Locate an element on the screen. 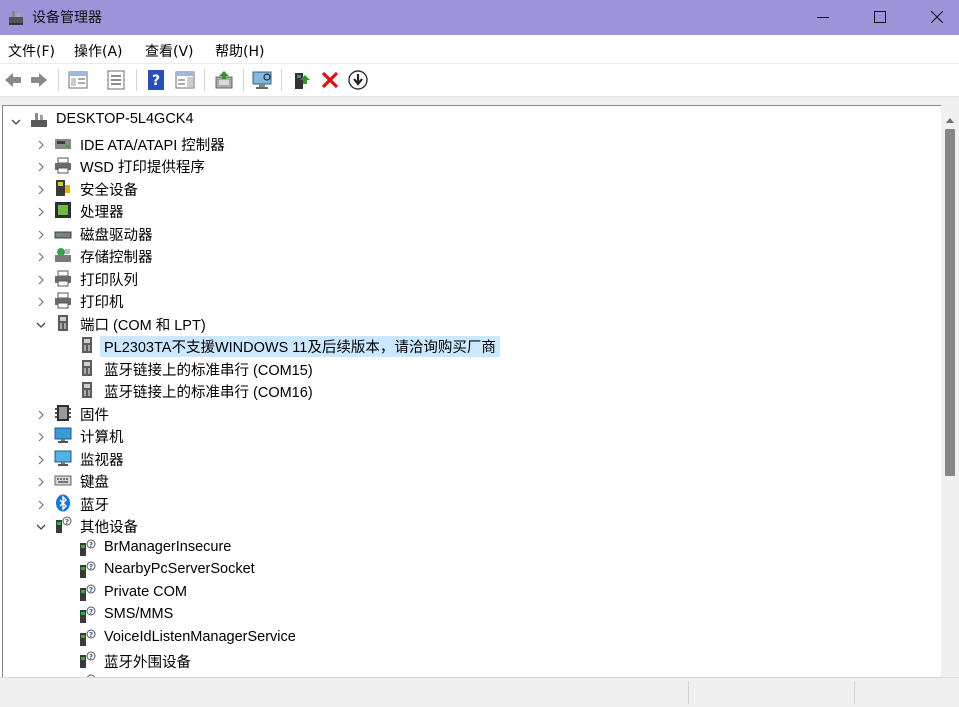 The width and height of the screenshot is (959, 707). firmware-icon is located at coordinates (63, 413).